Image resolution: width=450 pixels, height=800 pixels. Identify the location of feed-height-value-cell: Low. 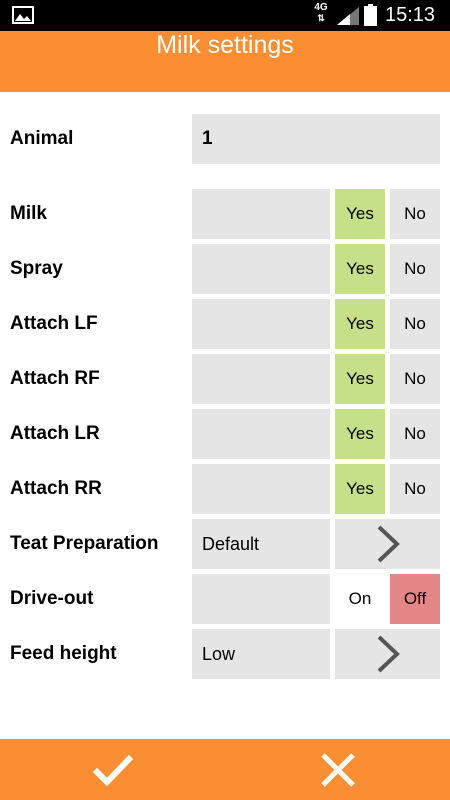
(261, 654).